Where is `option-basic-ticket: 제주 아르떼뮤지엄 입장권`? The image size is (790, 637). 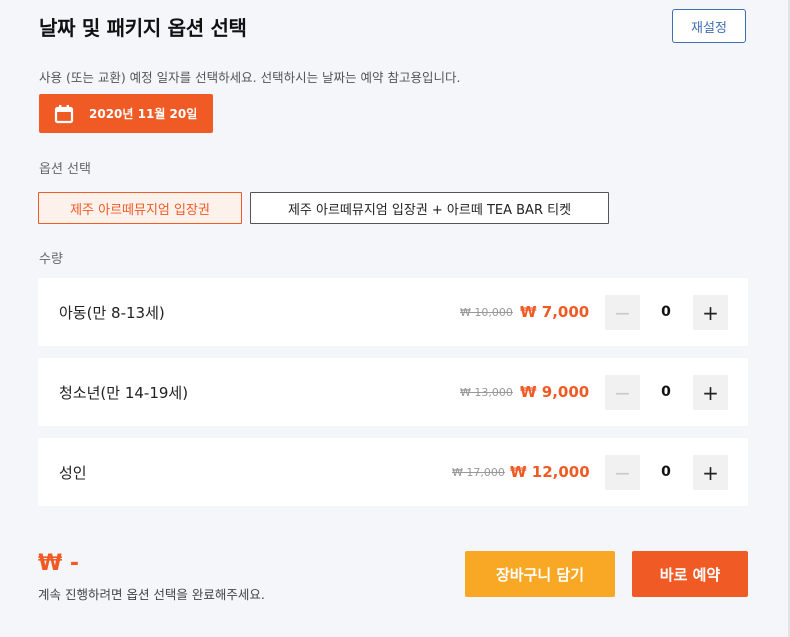
option-basic-ticket: 제주 아르떼뮤지엄 입장권 is located at coordinates (140, 208).